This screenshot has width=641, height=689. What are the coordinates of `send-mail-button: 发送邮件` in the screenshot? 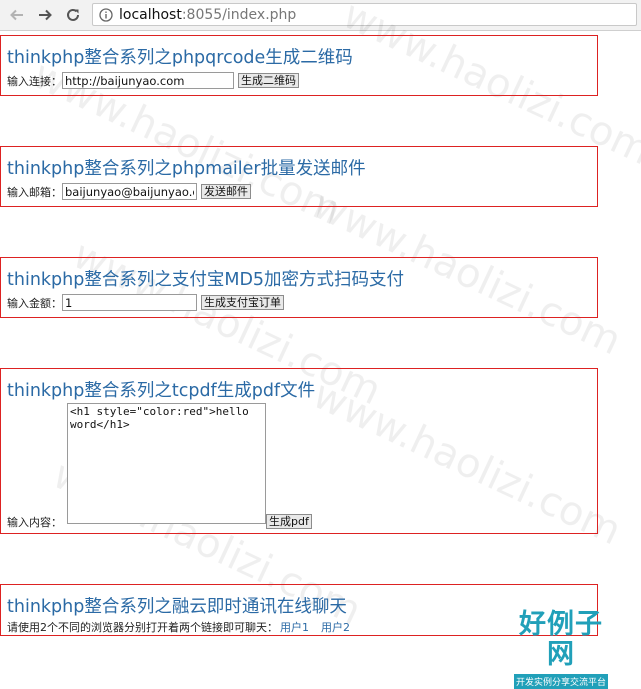 It's located at (226, 191).